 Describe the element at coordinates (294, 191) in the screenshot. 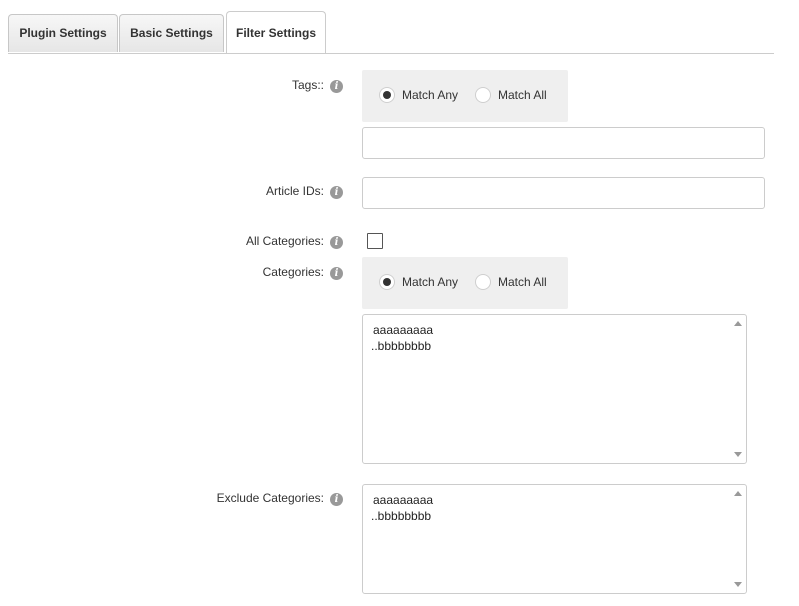

I see `article-ids-label: Article IDs:` at that location.